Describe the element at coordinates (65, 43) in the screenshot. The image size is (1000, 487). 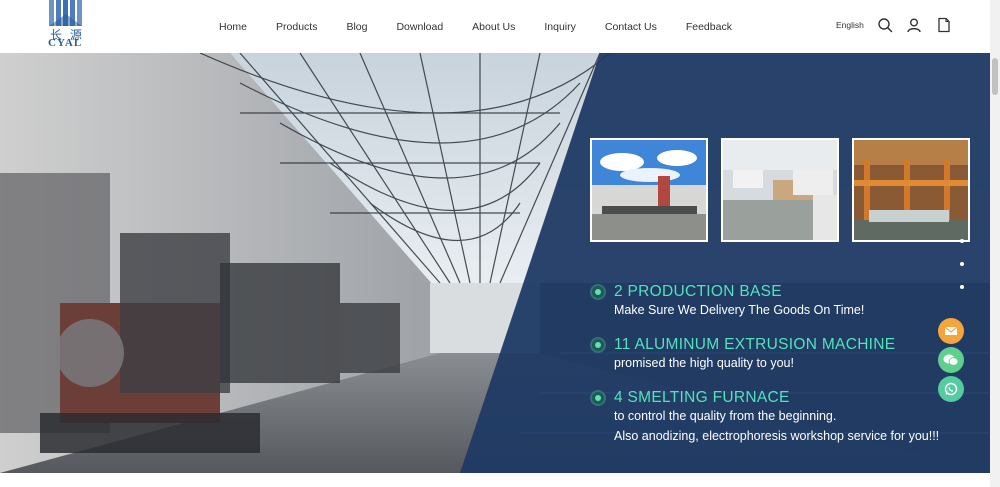
I see `logo-english-text: CYAL` at that location.